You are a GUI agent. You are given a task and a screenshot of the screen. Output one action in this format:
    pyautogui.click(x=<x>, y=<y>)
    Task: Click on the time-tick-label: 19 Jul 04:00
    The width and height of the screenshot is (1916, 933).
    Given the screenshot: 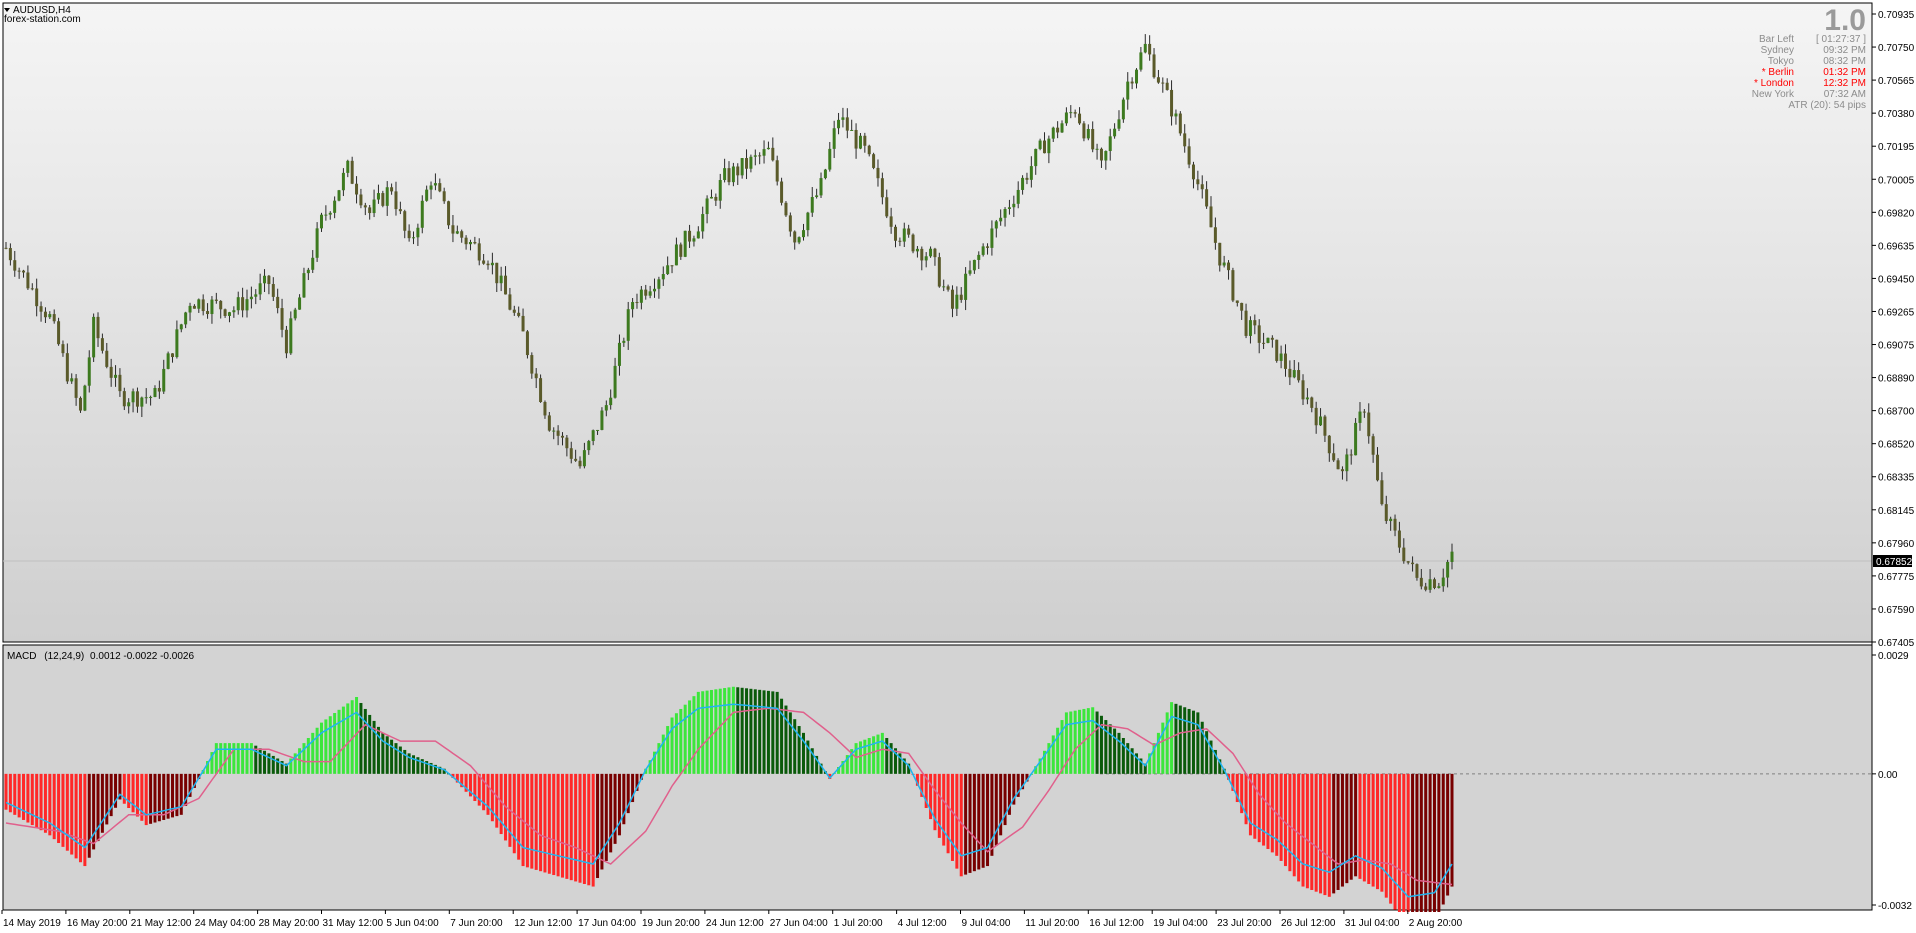 What is the action you would take?
    pyautogui.click(x=1180, y=923)
    